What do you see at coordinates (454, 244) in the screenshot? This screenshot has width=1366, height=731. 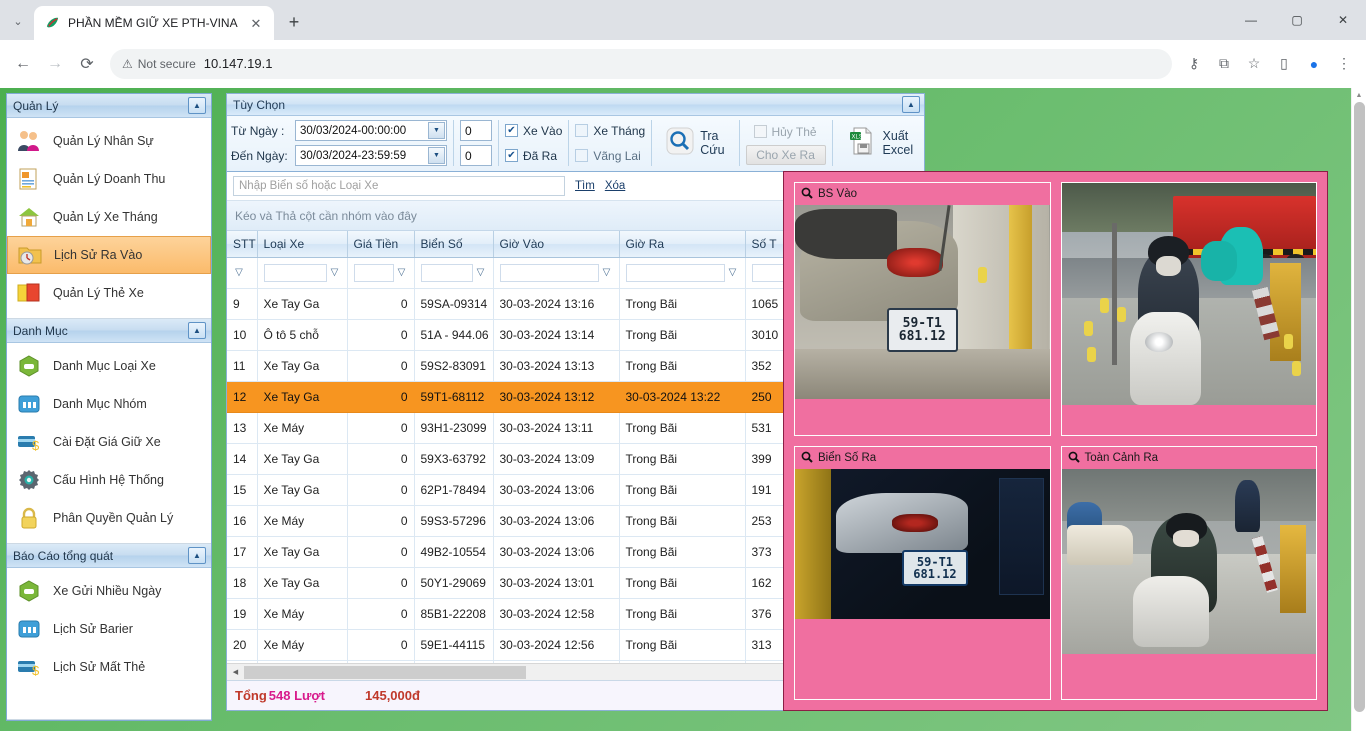 I see `column-header-bien-so: Biển Số` at bounding box center [454, 244].